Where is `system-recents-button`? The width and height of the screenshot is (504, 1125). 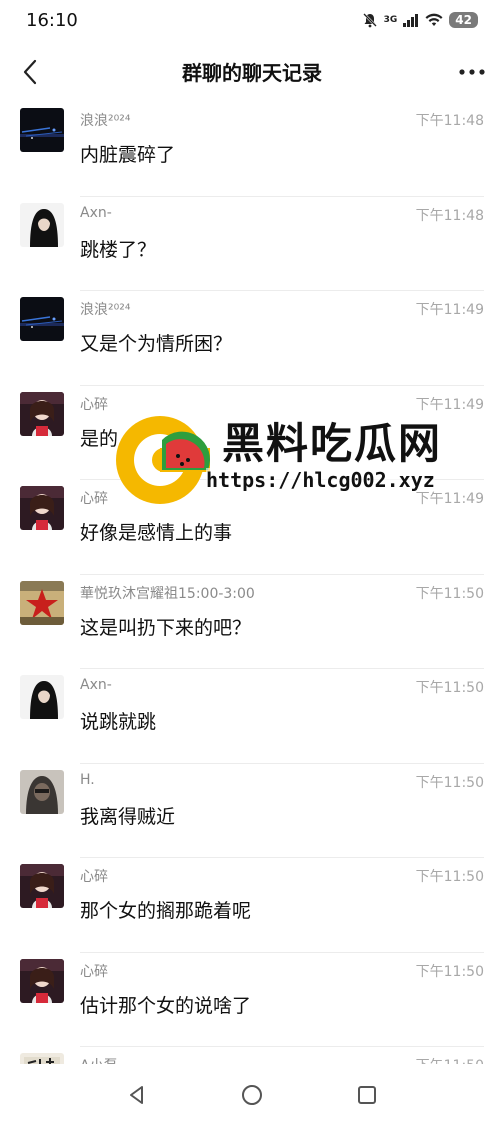 system-recents-button is located at coordinates (367, 1095).